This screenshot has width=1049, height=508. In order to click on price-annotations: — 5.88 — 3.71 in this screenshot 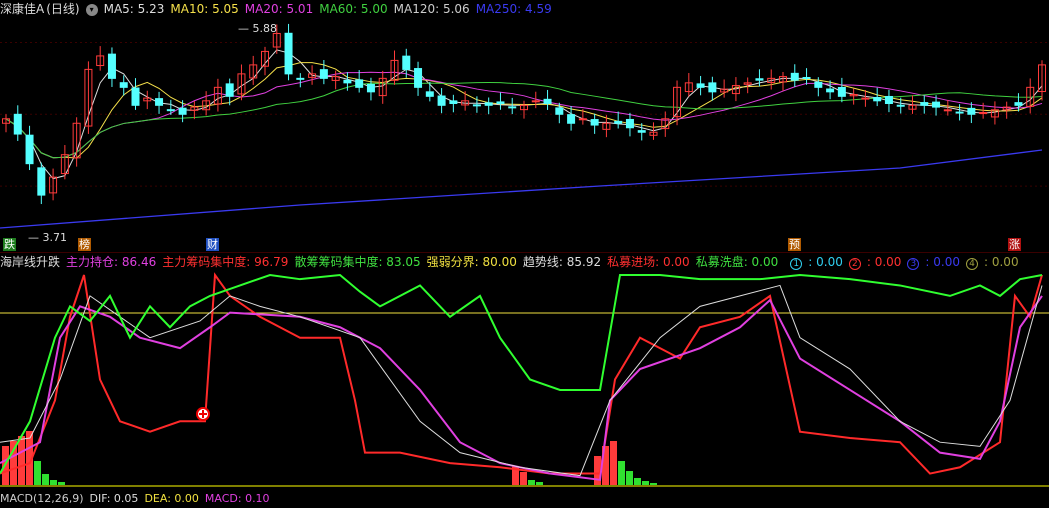, I will do `click(152, 133)`.